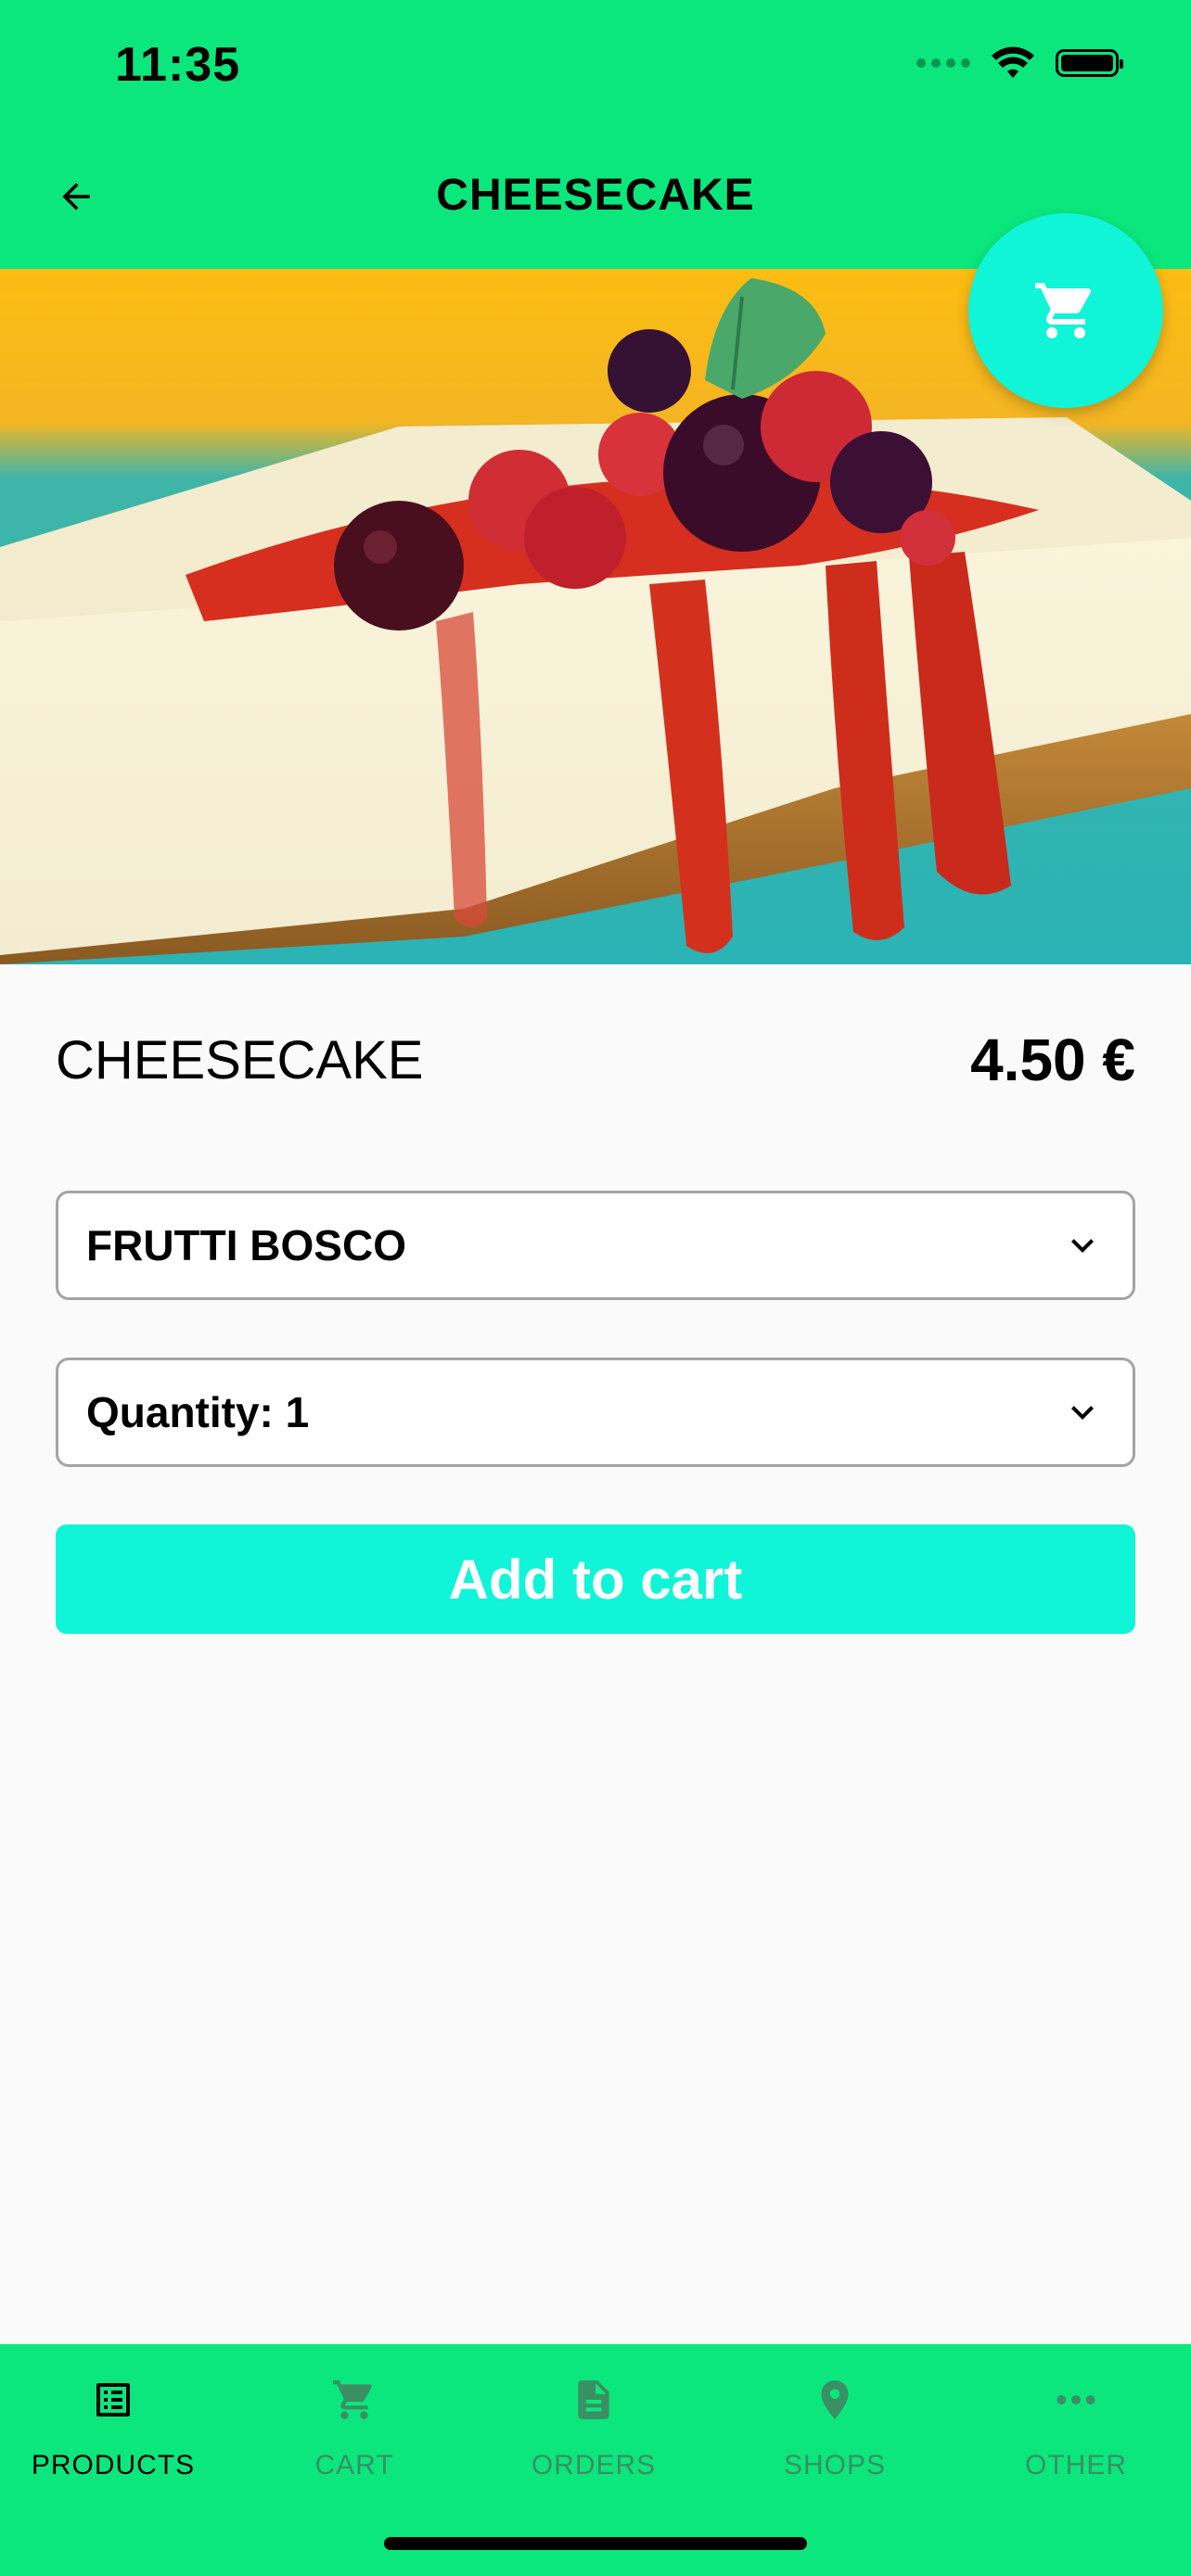 This screenshot has width=1191, height=2576. I want to click on product-name: CHEESECAKE, so click(240, 1060).